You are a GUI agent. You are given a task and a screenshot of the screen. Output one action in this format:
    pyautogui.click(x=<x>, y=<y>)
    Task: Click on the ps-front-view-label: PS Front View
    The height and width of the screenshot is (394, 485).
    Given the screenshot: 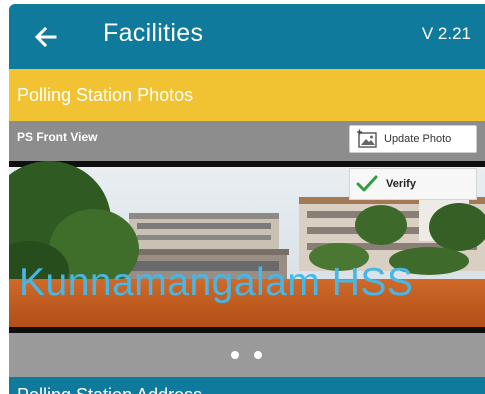 What is the action you would take?
    pyautogui.click(x=57, y=137)
    